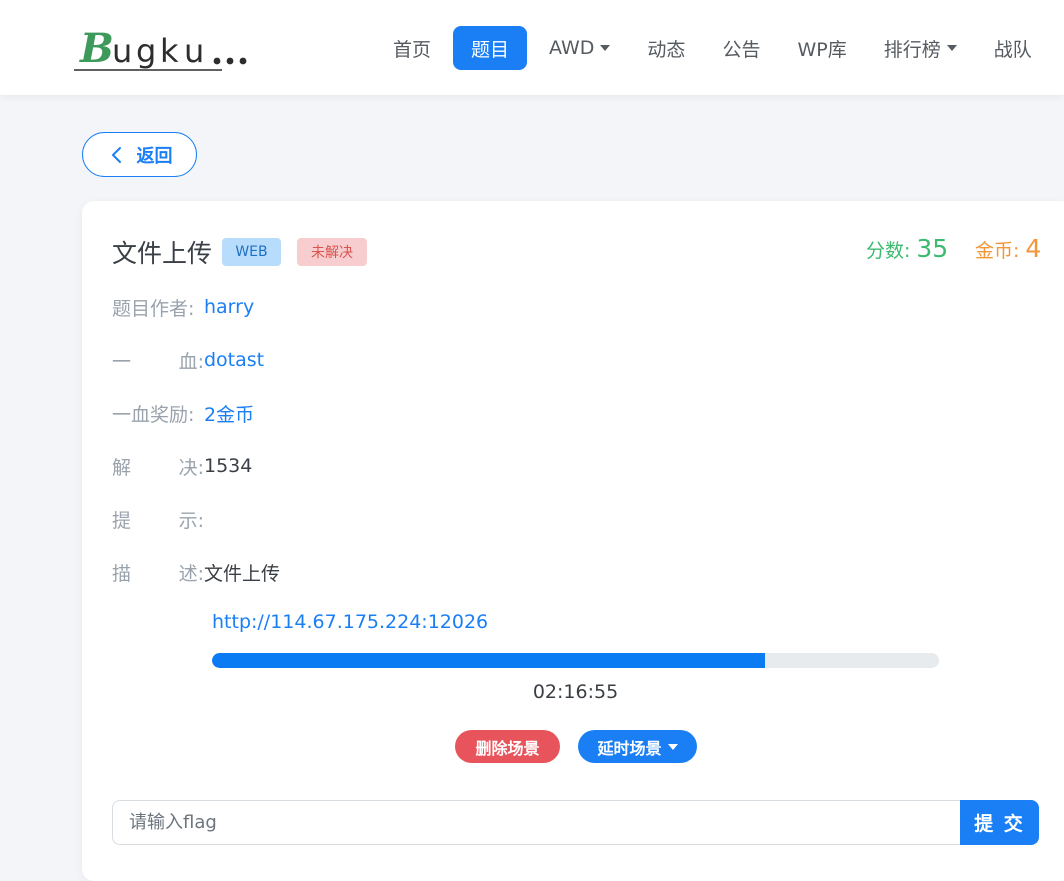 The image size is (1064, 881). I want to click on info-row-description: 描 述: 文件上传, so click(196, 572).